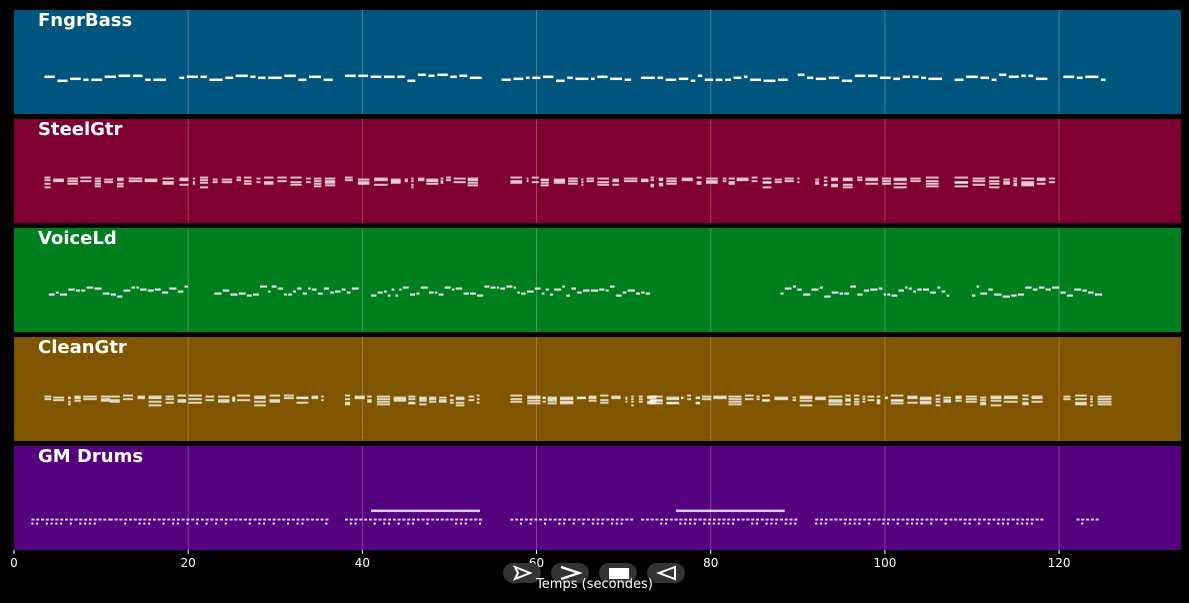 The height and width of the screenshot is (603, 1189). What do you see at coordinates (1059, 563) in the screenshot?
I see `x-tick-label: 120` at bounding box center [1059, 563].